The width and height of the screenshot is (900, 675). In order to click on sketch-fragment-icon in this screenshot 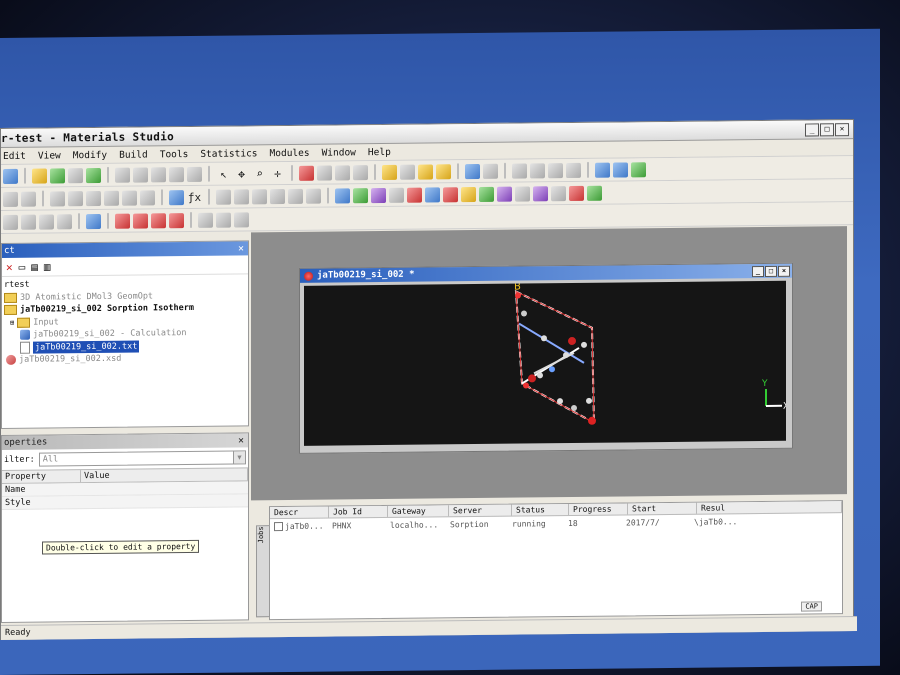, I will do `click(443, 171)`.